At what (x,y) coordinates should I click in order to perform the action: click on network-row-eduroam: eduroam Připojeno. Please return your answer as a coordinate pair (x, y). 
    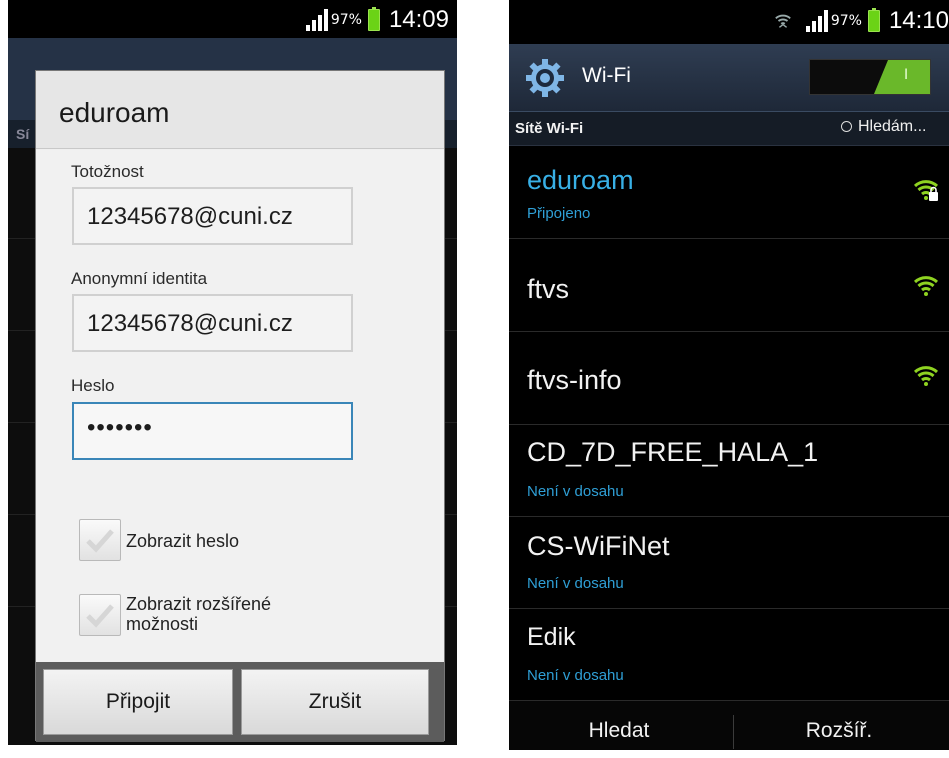
    Looking at the image, I should click on (729, 193).